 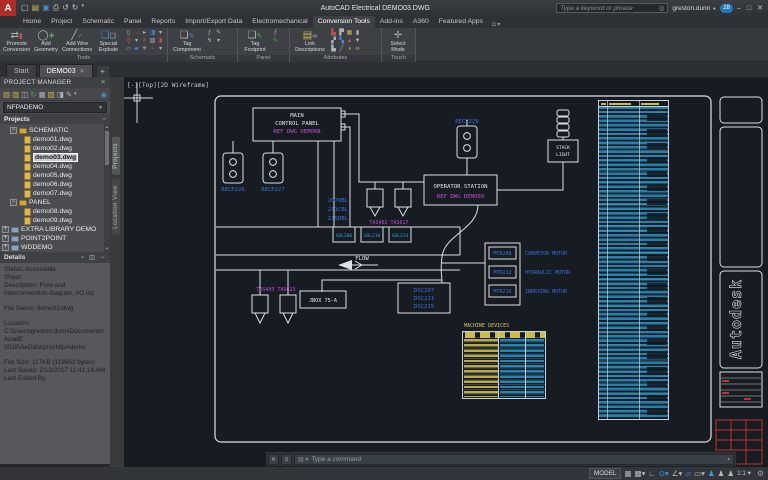 What do you see at coordinates (514, 459) in the screenshot?
I see `command-input: ▤ ▾ Type a command ▴` at bounding box center [514, 459].